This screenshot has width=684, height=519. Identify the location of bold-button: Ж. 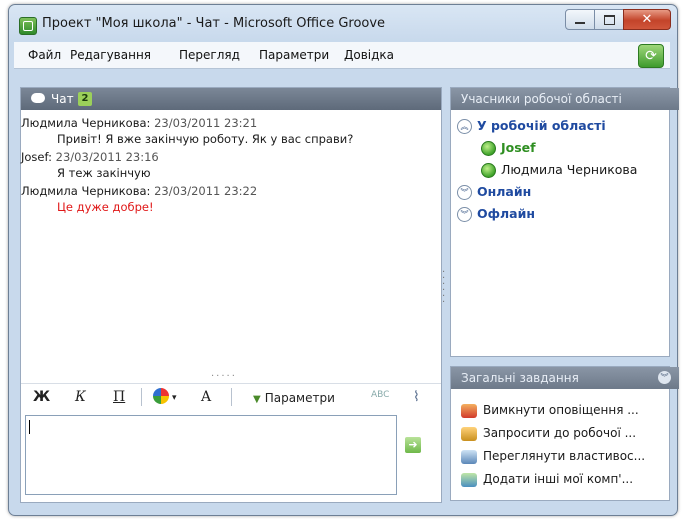
(41, 397).